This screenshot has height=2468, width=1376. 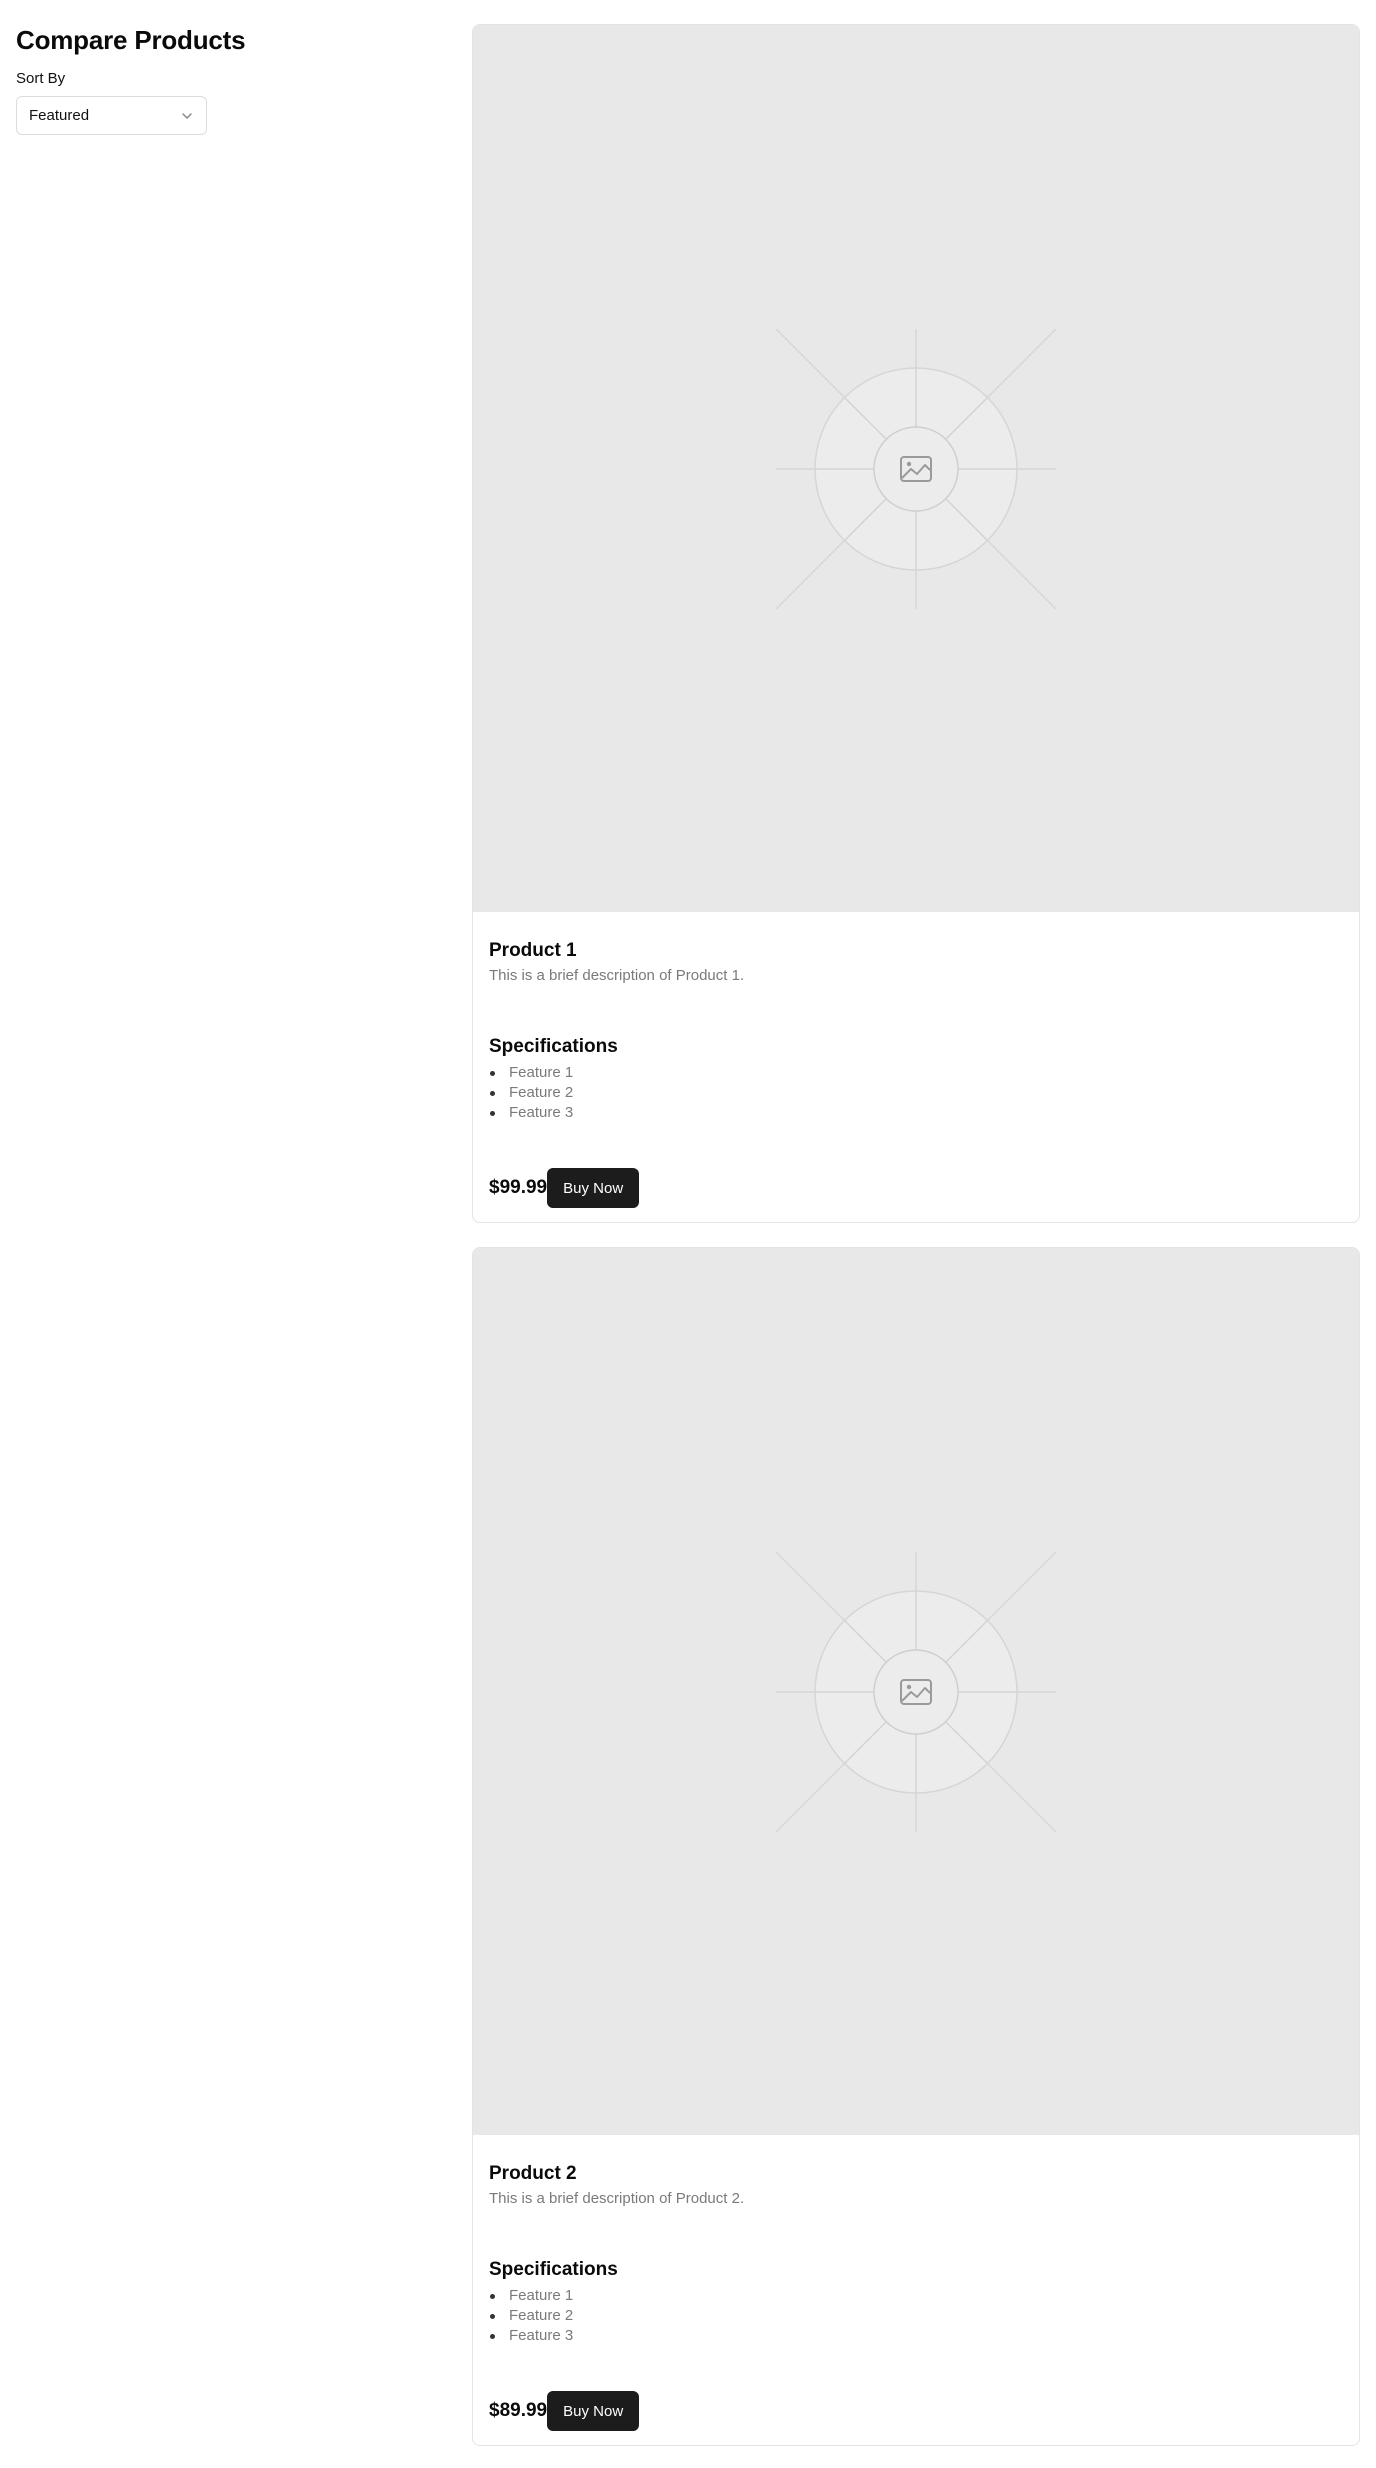 What do you see at coordinates (518, 2410) in the screenshot?
I see `product-price: $89.99` at bounding box center [518, 2410].